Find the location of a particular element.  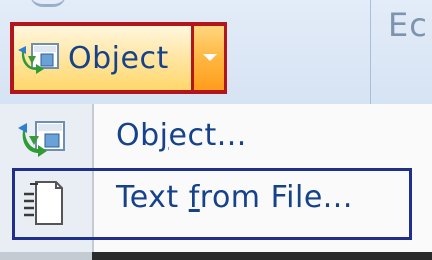

ribbon-edge-mark is located at coordinates (48, 3).